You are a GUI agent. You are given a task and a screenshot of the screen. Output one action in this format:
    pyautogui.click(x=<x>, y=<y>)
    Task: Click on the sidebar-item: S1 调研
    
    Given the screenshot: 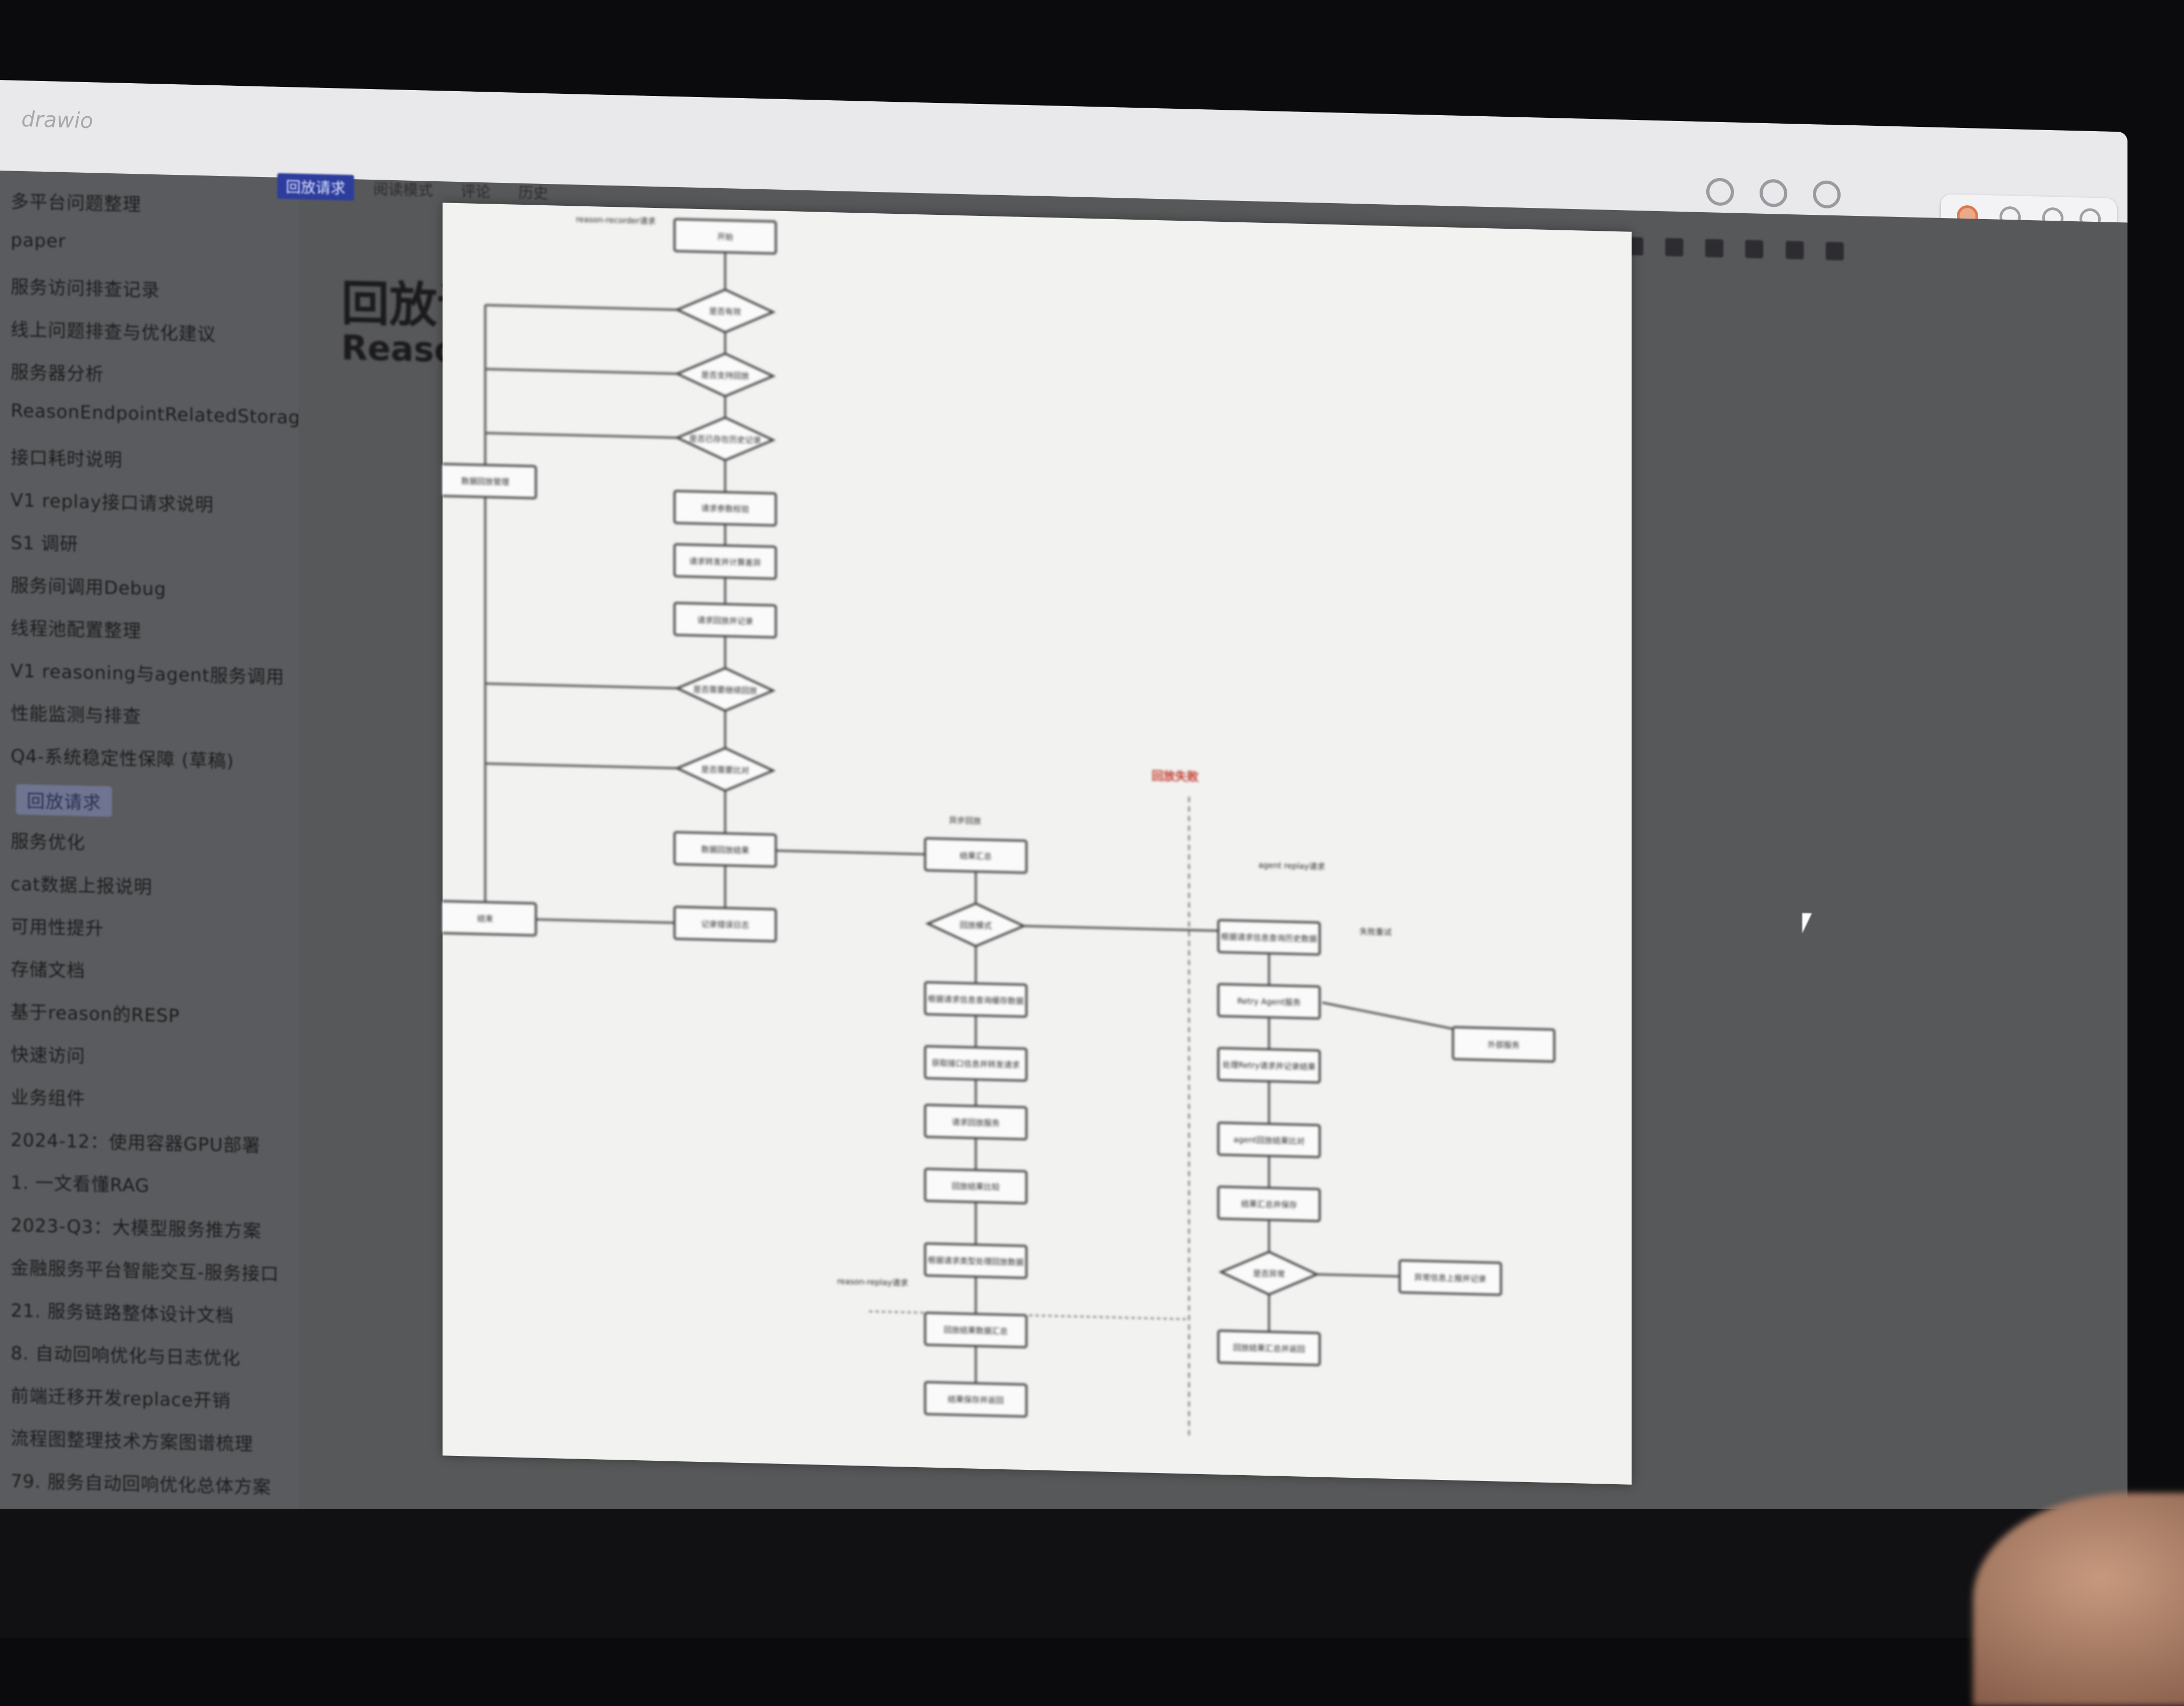 What is the action you would take?
    pyautogui.click(x=44, y=542)
    